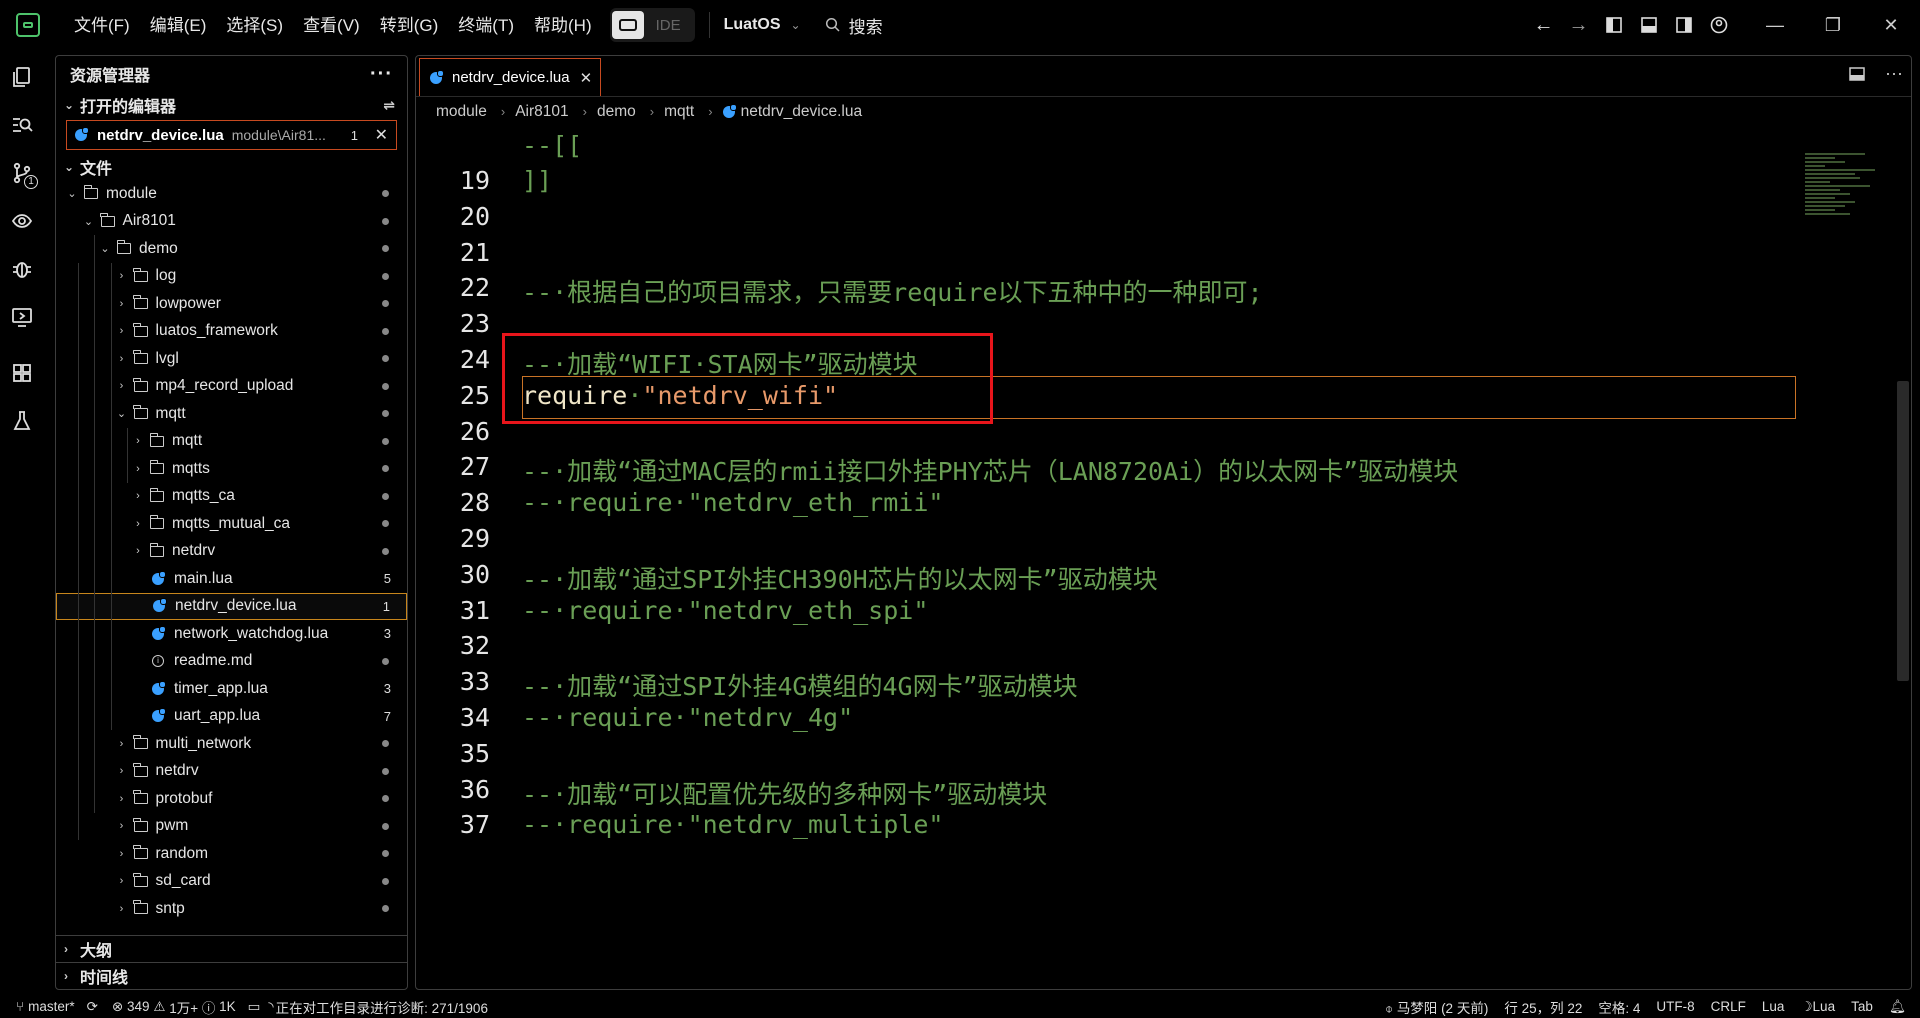 This screenshot has height=1018, width=1920. What do you see at coordinates (385, 331) in the screenshot?
I see `status-dot` at bounding box center [385, 331].